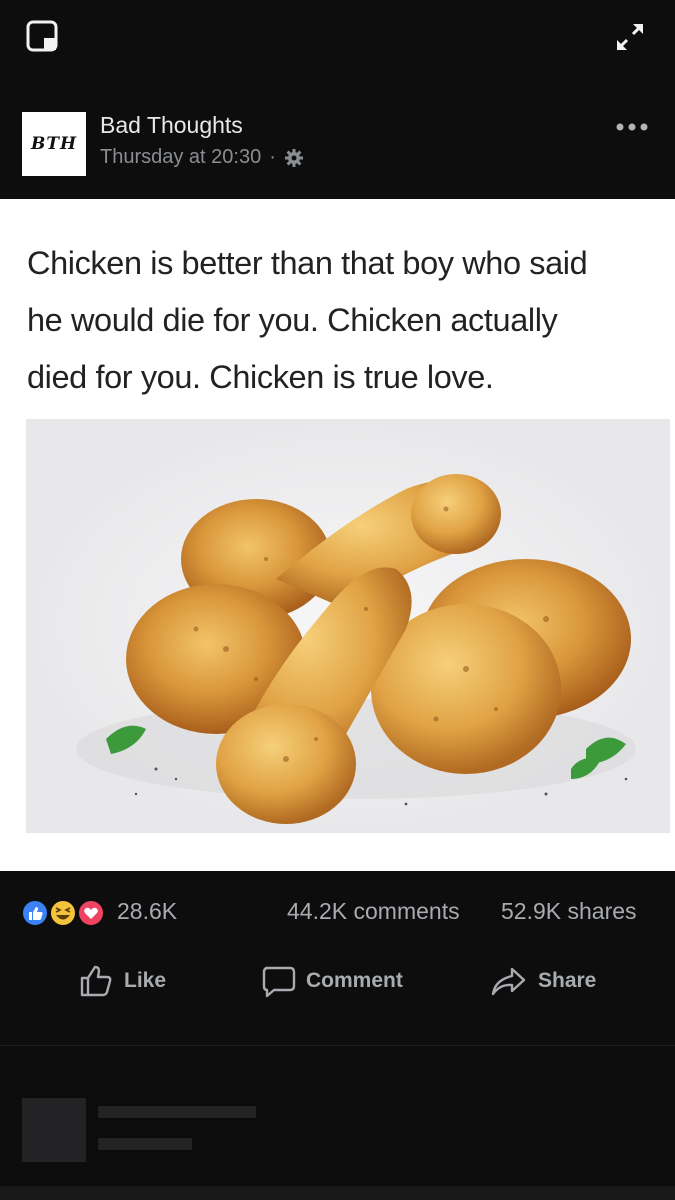 The width and height of the screenshot is (675, 1200). I want to click on post-stats: 28.6K 44.2K comments 52.9K shares, so click(337, 912).